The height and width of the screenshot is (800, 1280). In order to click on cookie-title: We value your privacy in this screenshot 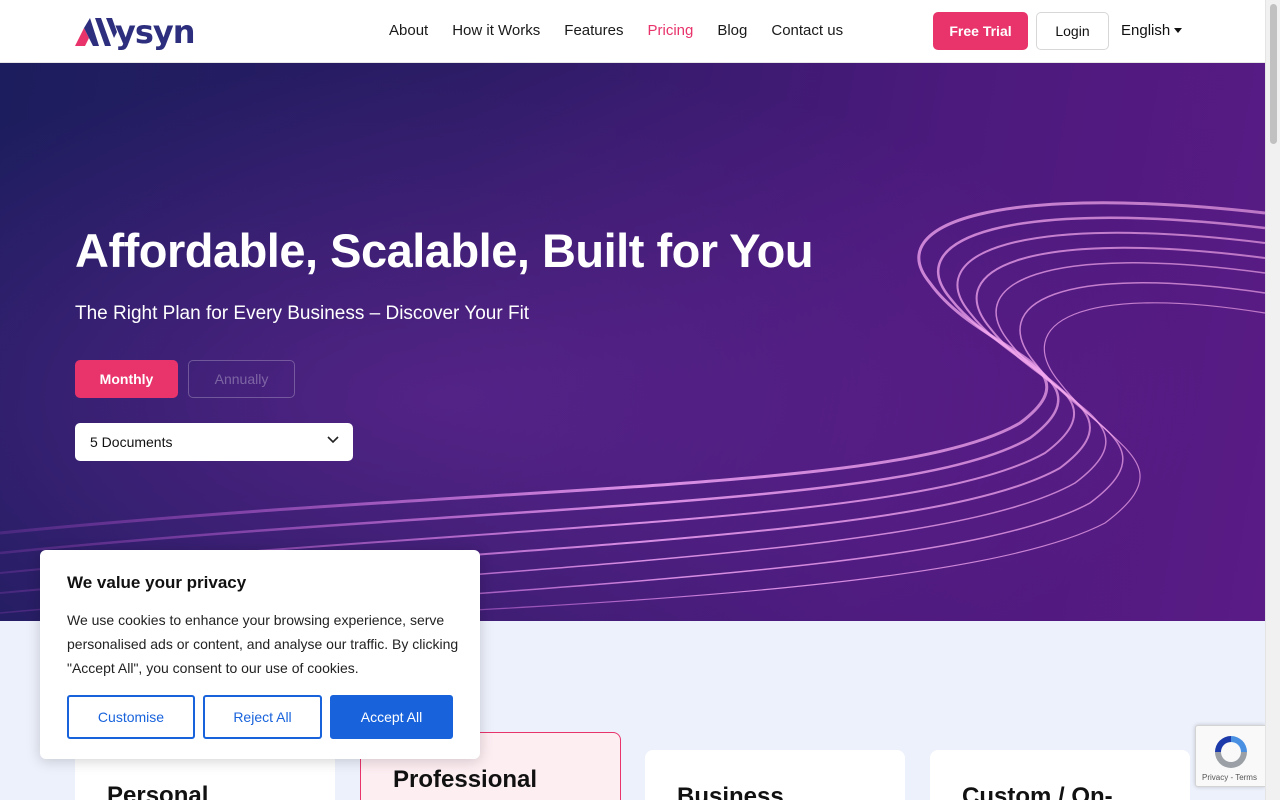, I will do `click(157, 582)`.